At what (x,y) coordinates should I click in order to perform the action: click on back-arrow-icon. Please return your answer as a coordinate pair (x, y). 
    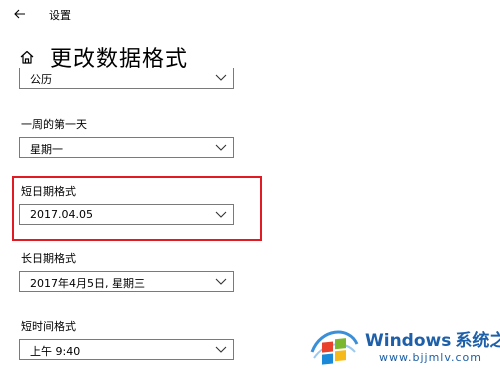
    Looking at the image, I should click on (19, 14).